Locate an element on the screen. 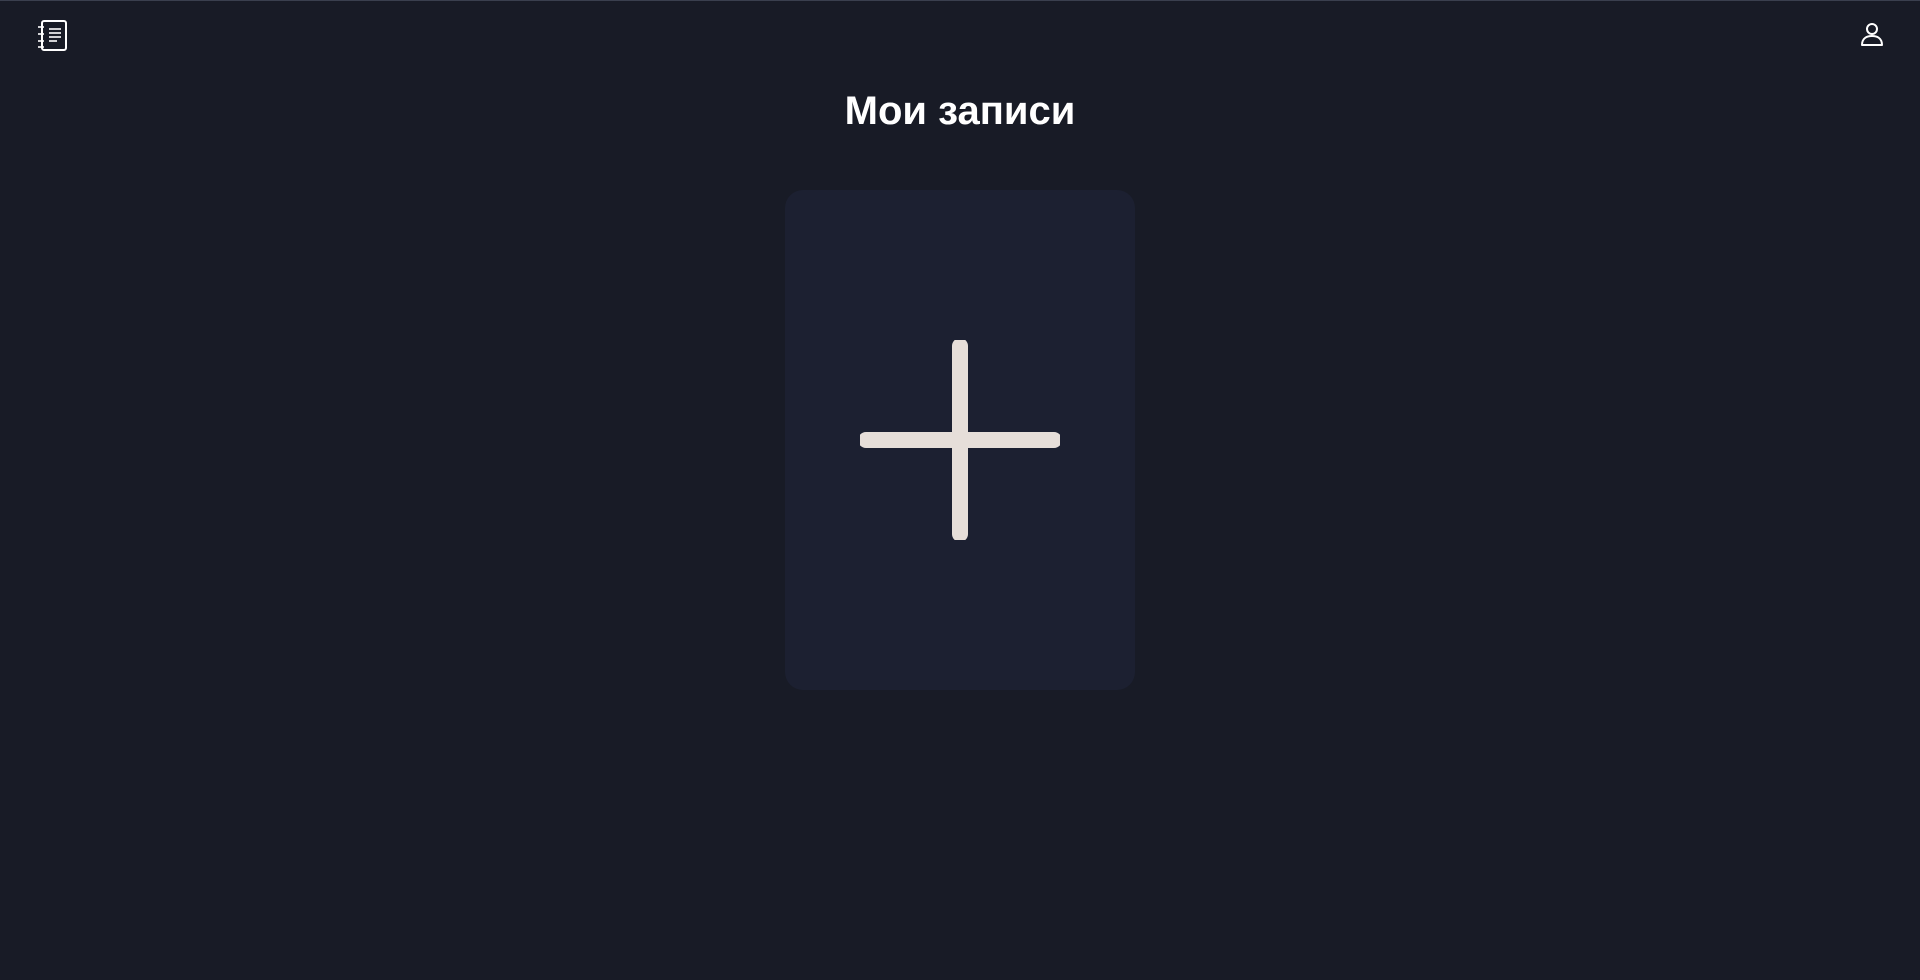 Image resolution: width=1920 pixels, height=980 pixels. page-title: Мои записи is located at coordinates (960, 111).